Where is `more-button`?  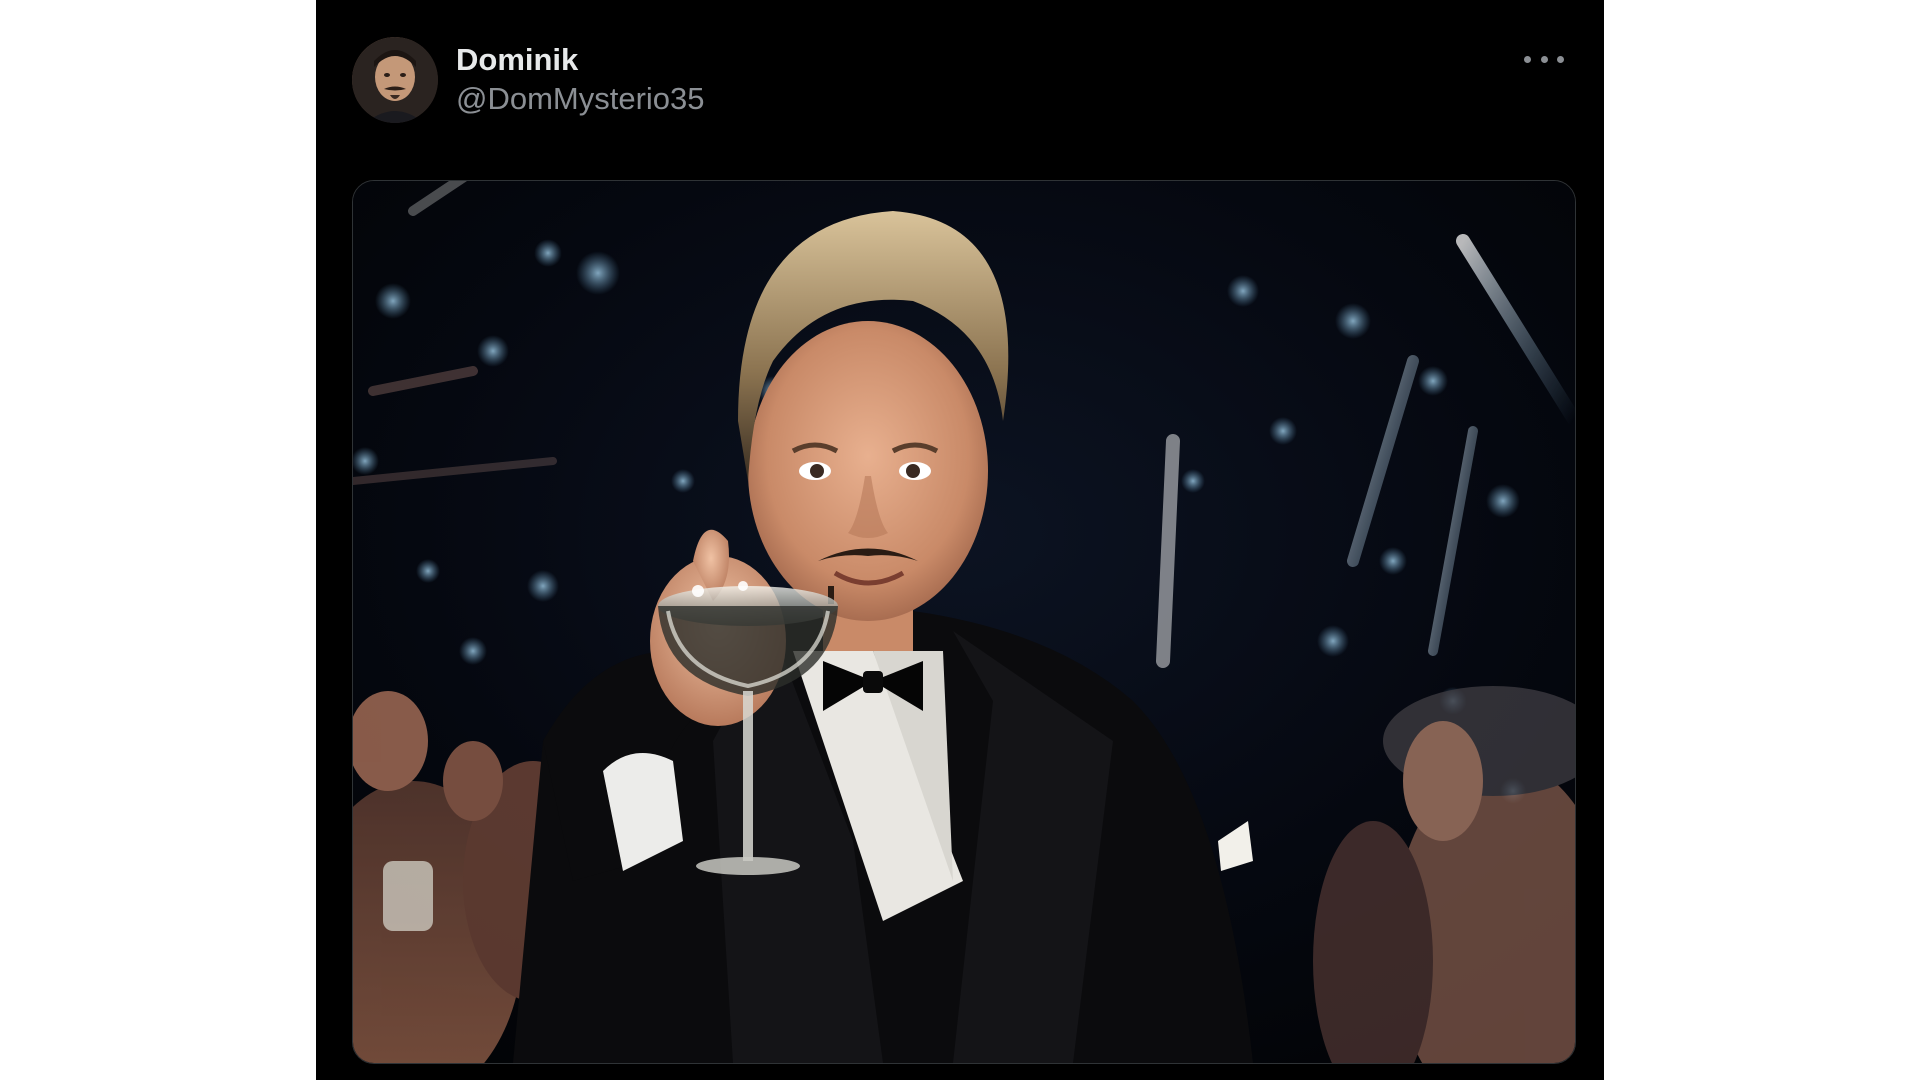 more-button is located at coordinates (1544, 59).